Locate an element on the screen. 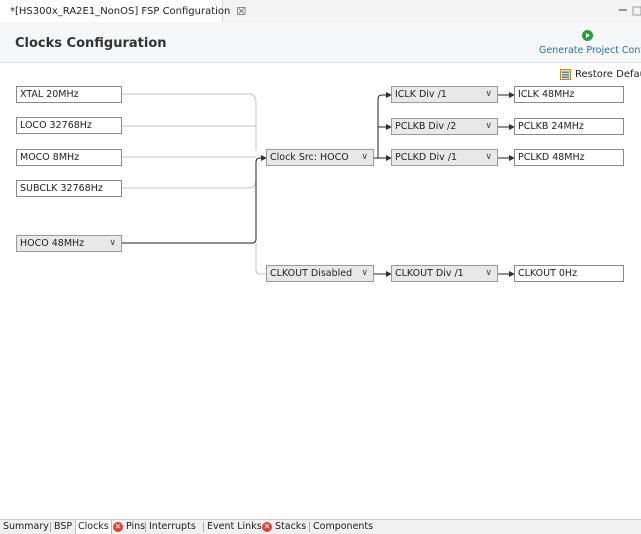  pclkd-div-select: PCLKD Div /1 ∨ is located at coordinates (444, 157).